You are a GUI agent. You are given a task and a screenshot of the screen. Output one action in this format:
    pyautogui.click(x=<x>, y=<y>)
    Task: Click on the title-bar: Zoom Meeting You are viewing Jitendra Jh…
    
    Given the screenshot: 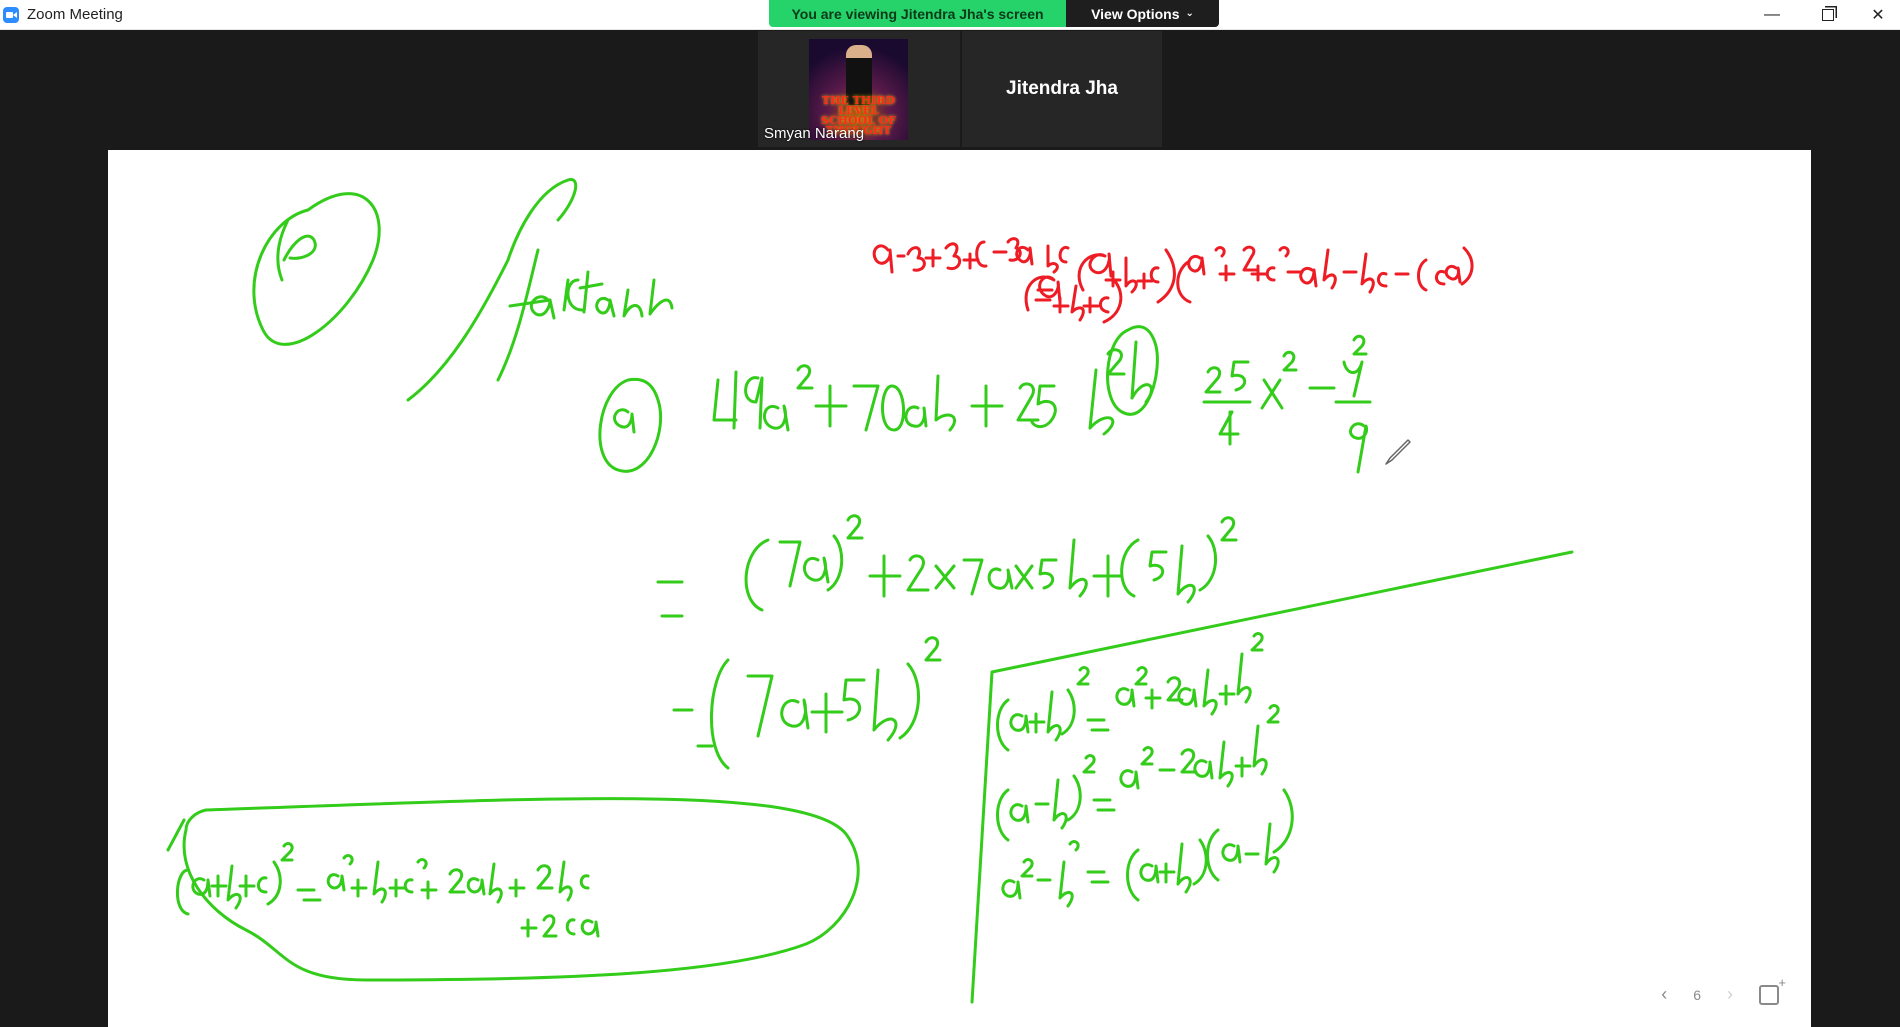 What is the action you would take?
    pyautogui.click(x=950, y=15)
    